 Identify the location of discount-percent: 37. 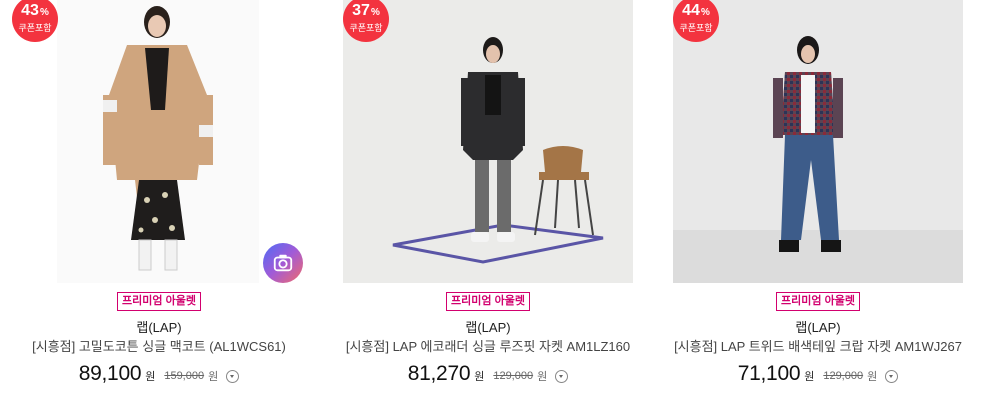
(361, 10).